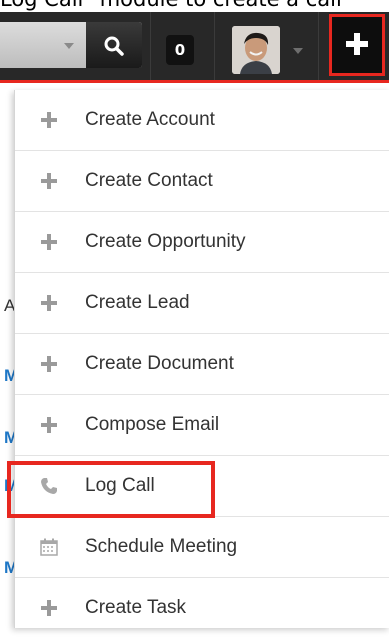 Image resolution: width=389 pixels, height=639 pixels. Describe the element at coordinates (165, 241) in the screenshot. I see `menu-item-label: Create Opportunity` at that location.